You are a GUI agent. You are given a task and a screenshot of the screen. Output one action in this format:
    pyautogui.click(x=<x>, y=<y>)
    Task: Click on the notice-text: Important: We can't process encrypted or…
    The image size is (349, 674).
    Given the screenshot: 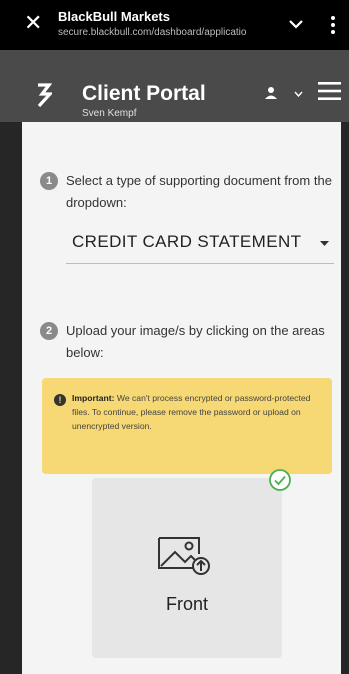 What is the action you would take?
    pyautogui.click(x=198, y=412)
    